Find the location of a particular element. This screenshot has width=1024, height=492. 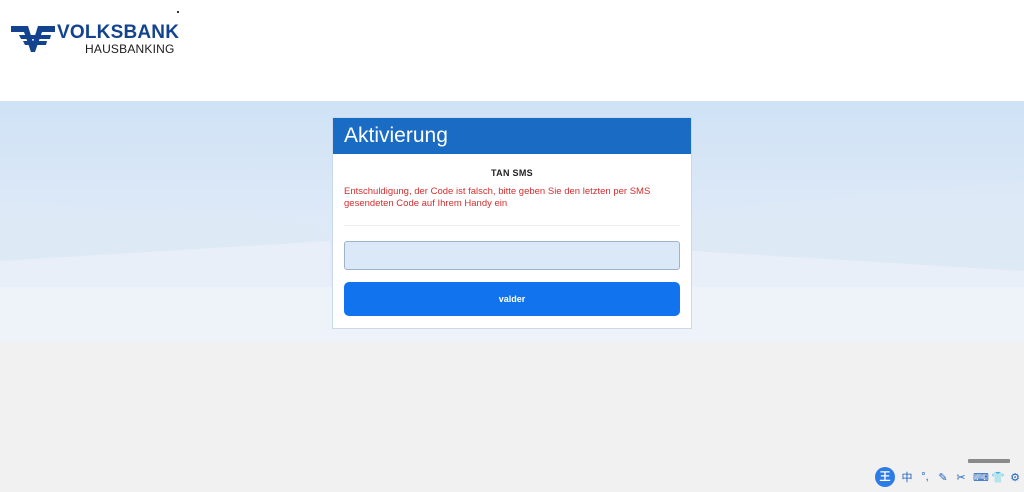

divider is located at coordinates (512, 225).